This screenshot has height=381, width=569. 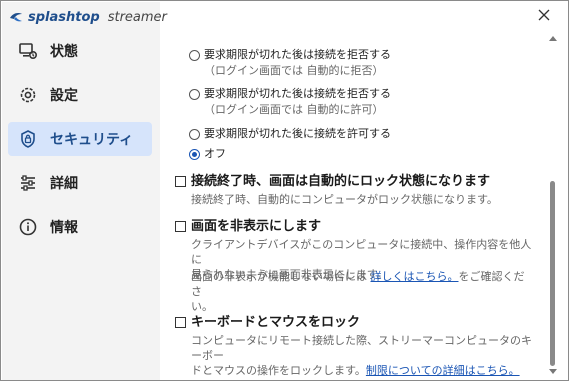 What do you see at coordinates (415, 276) in the screenshot?
I see `hide-screen-details-link: 詳しくはこちら。` at bounding box center [415, 276].